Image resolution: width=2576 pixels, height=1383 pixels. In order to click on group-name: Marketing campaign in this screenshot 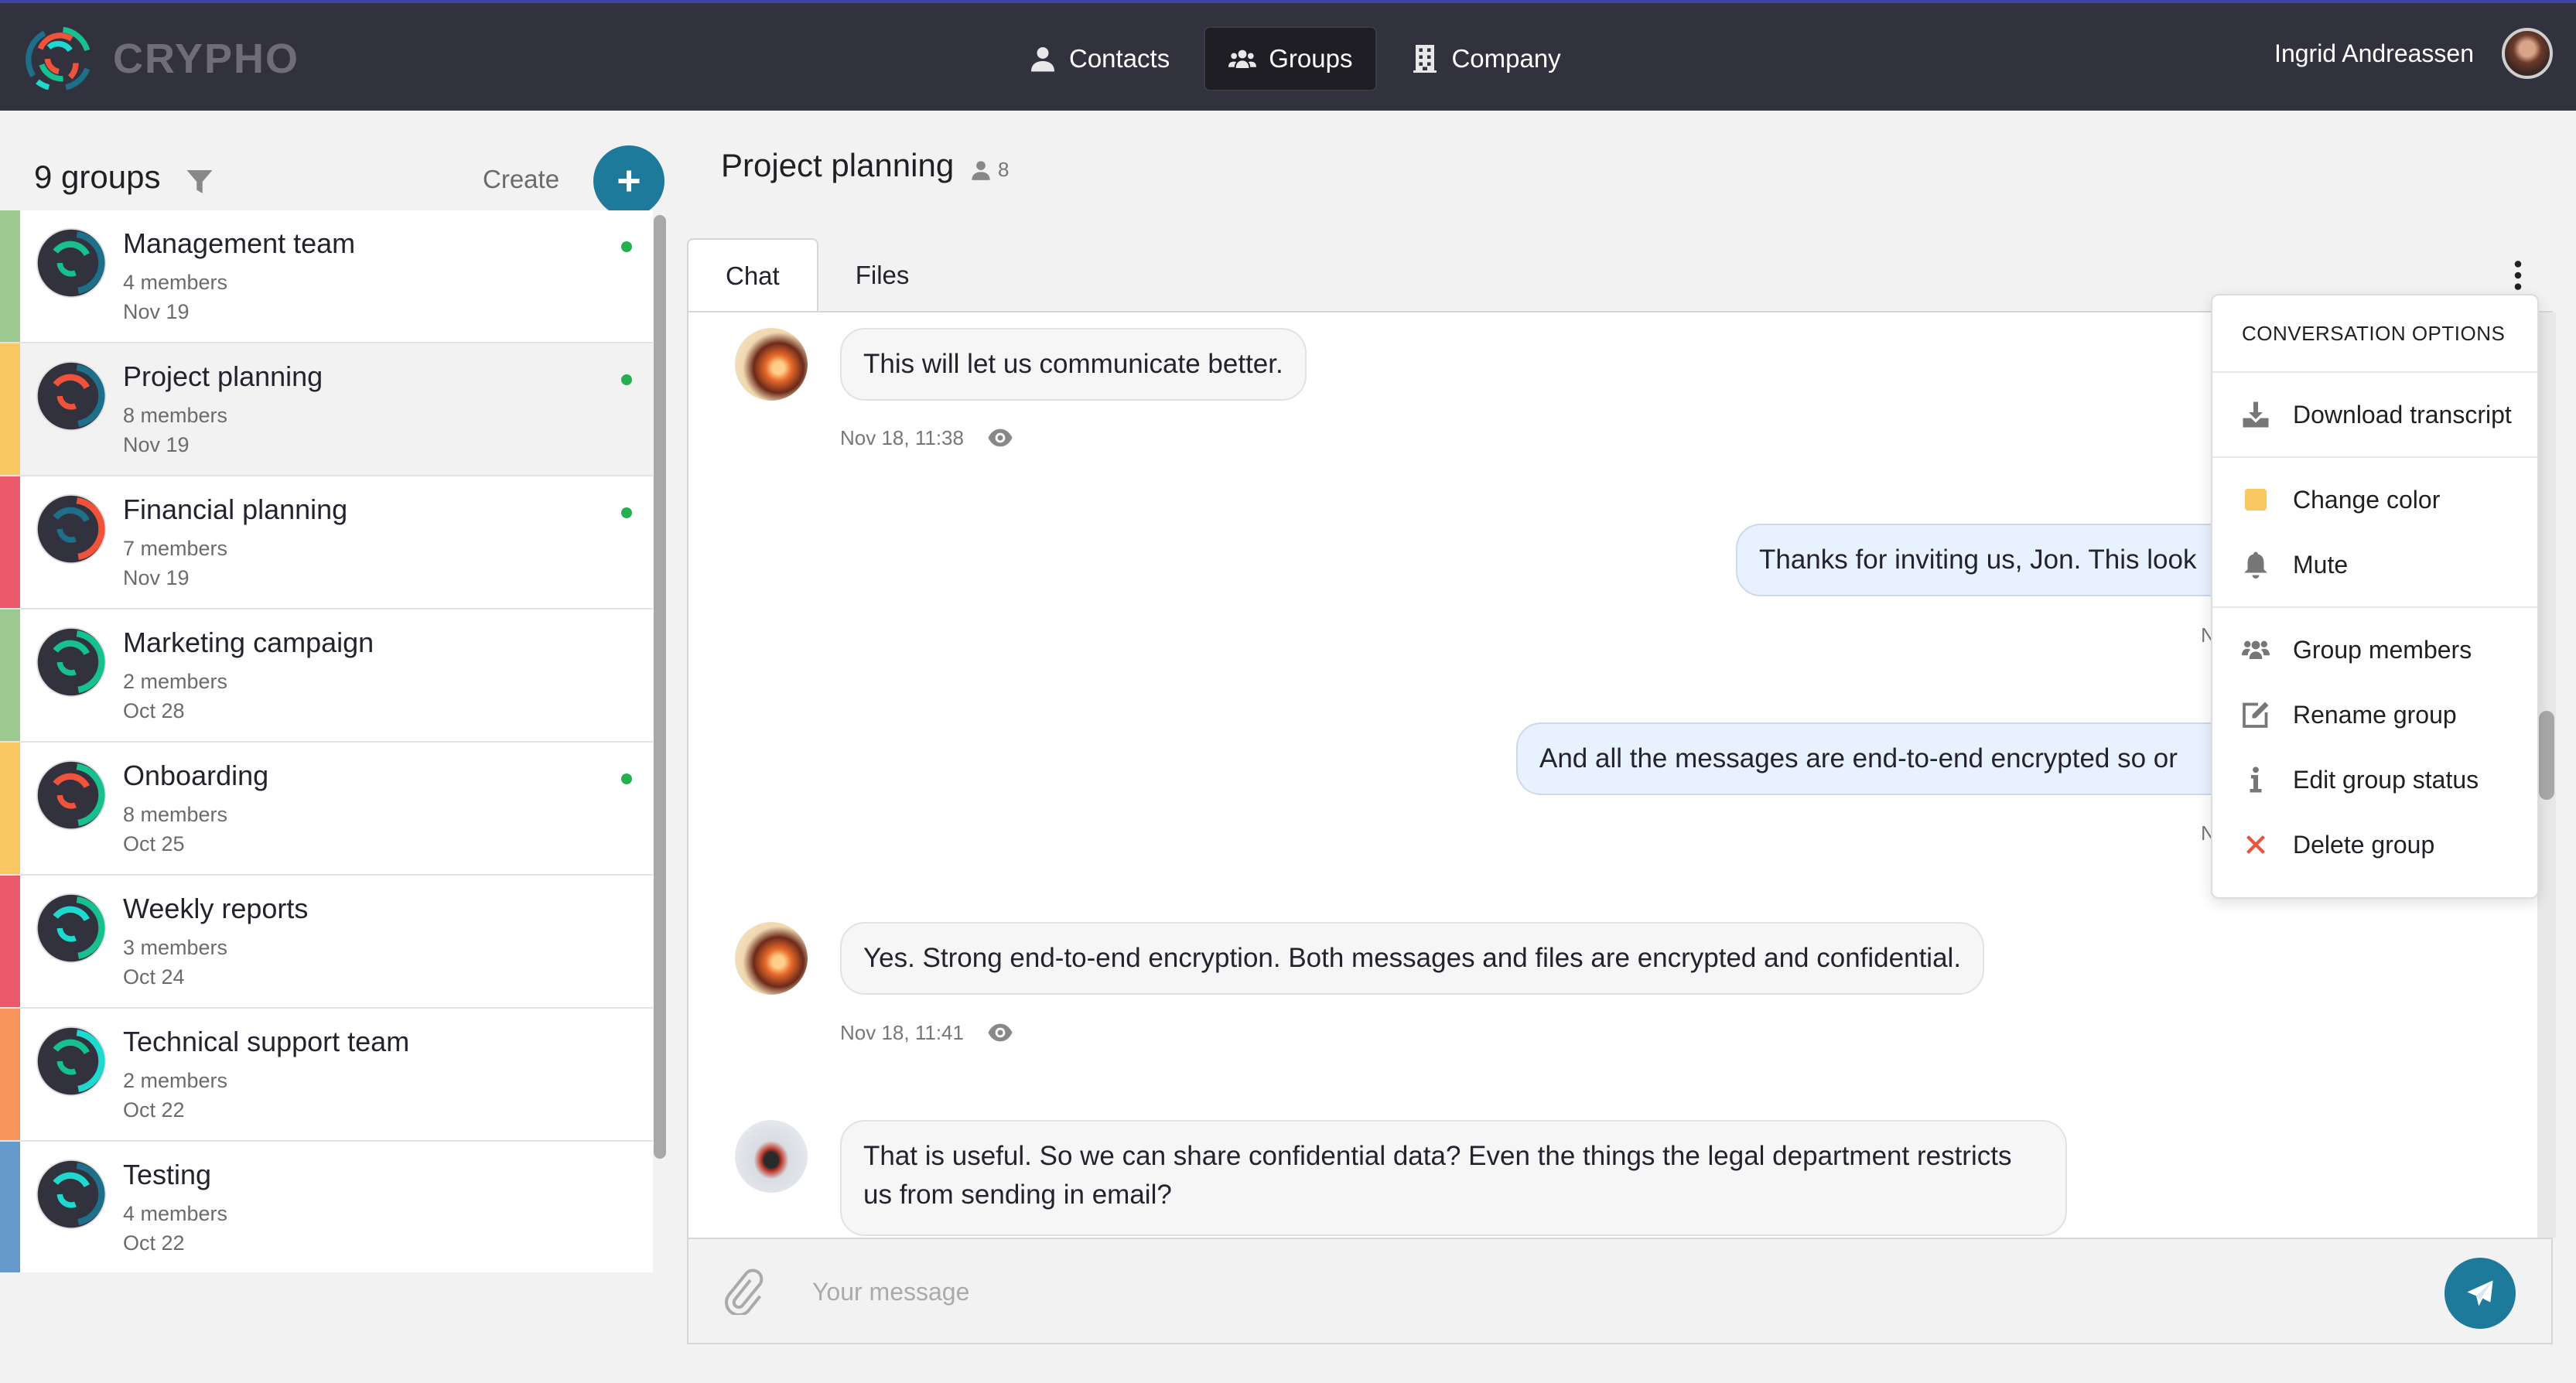, I will do `click(248, 642)`.